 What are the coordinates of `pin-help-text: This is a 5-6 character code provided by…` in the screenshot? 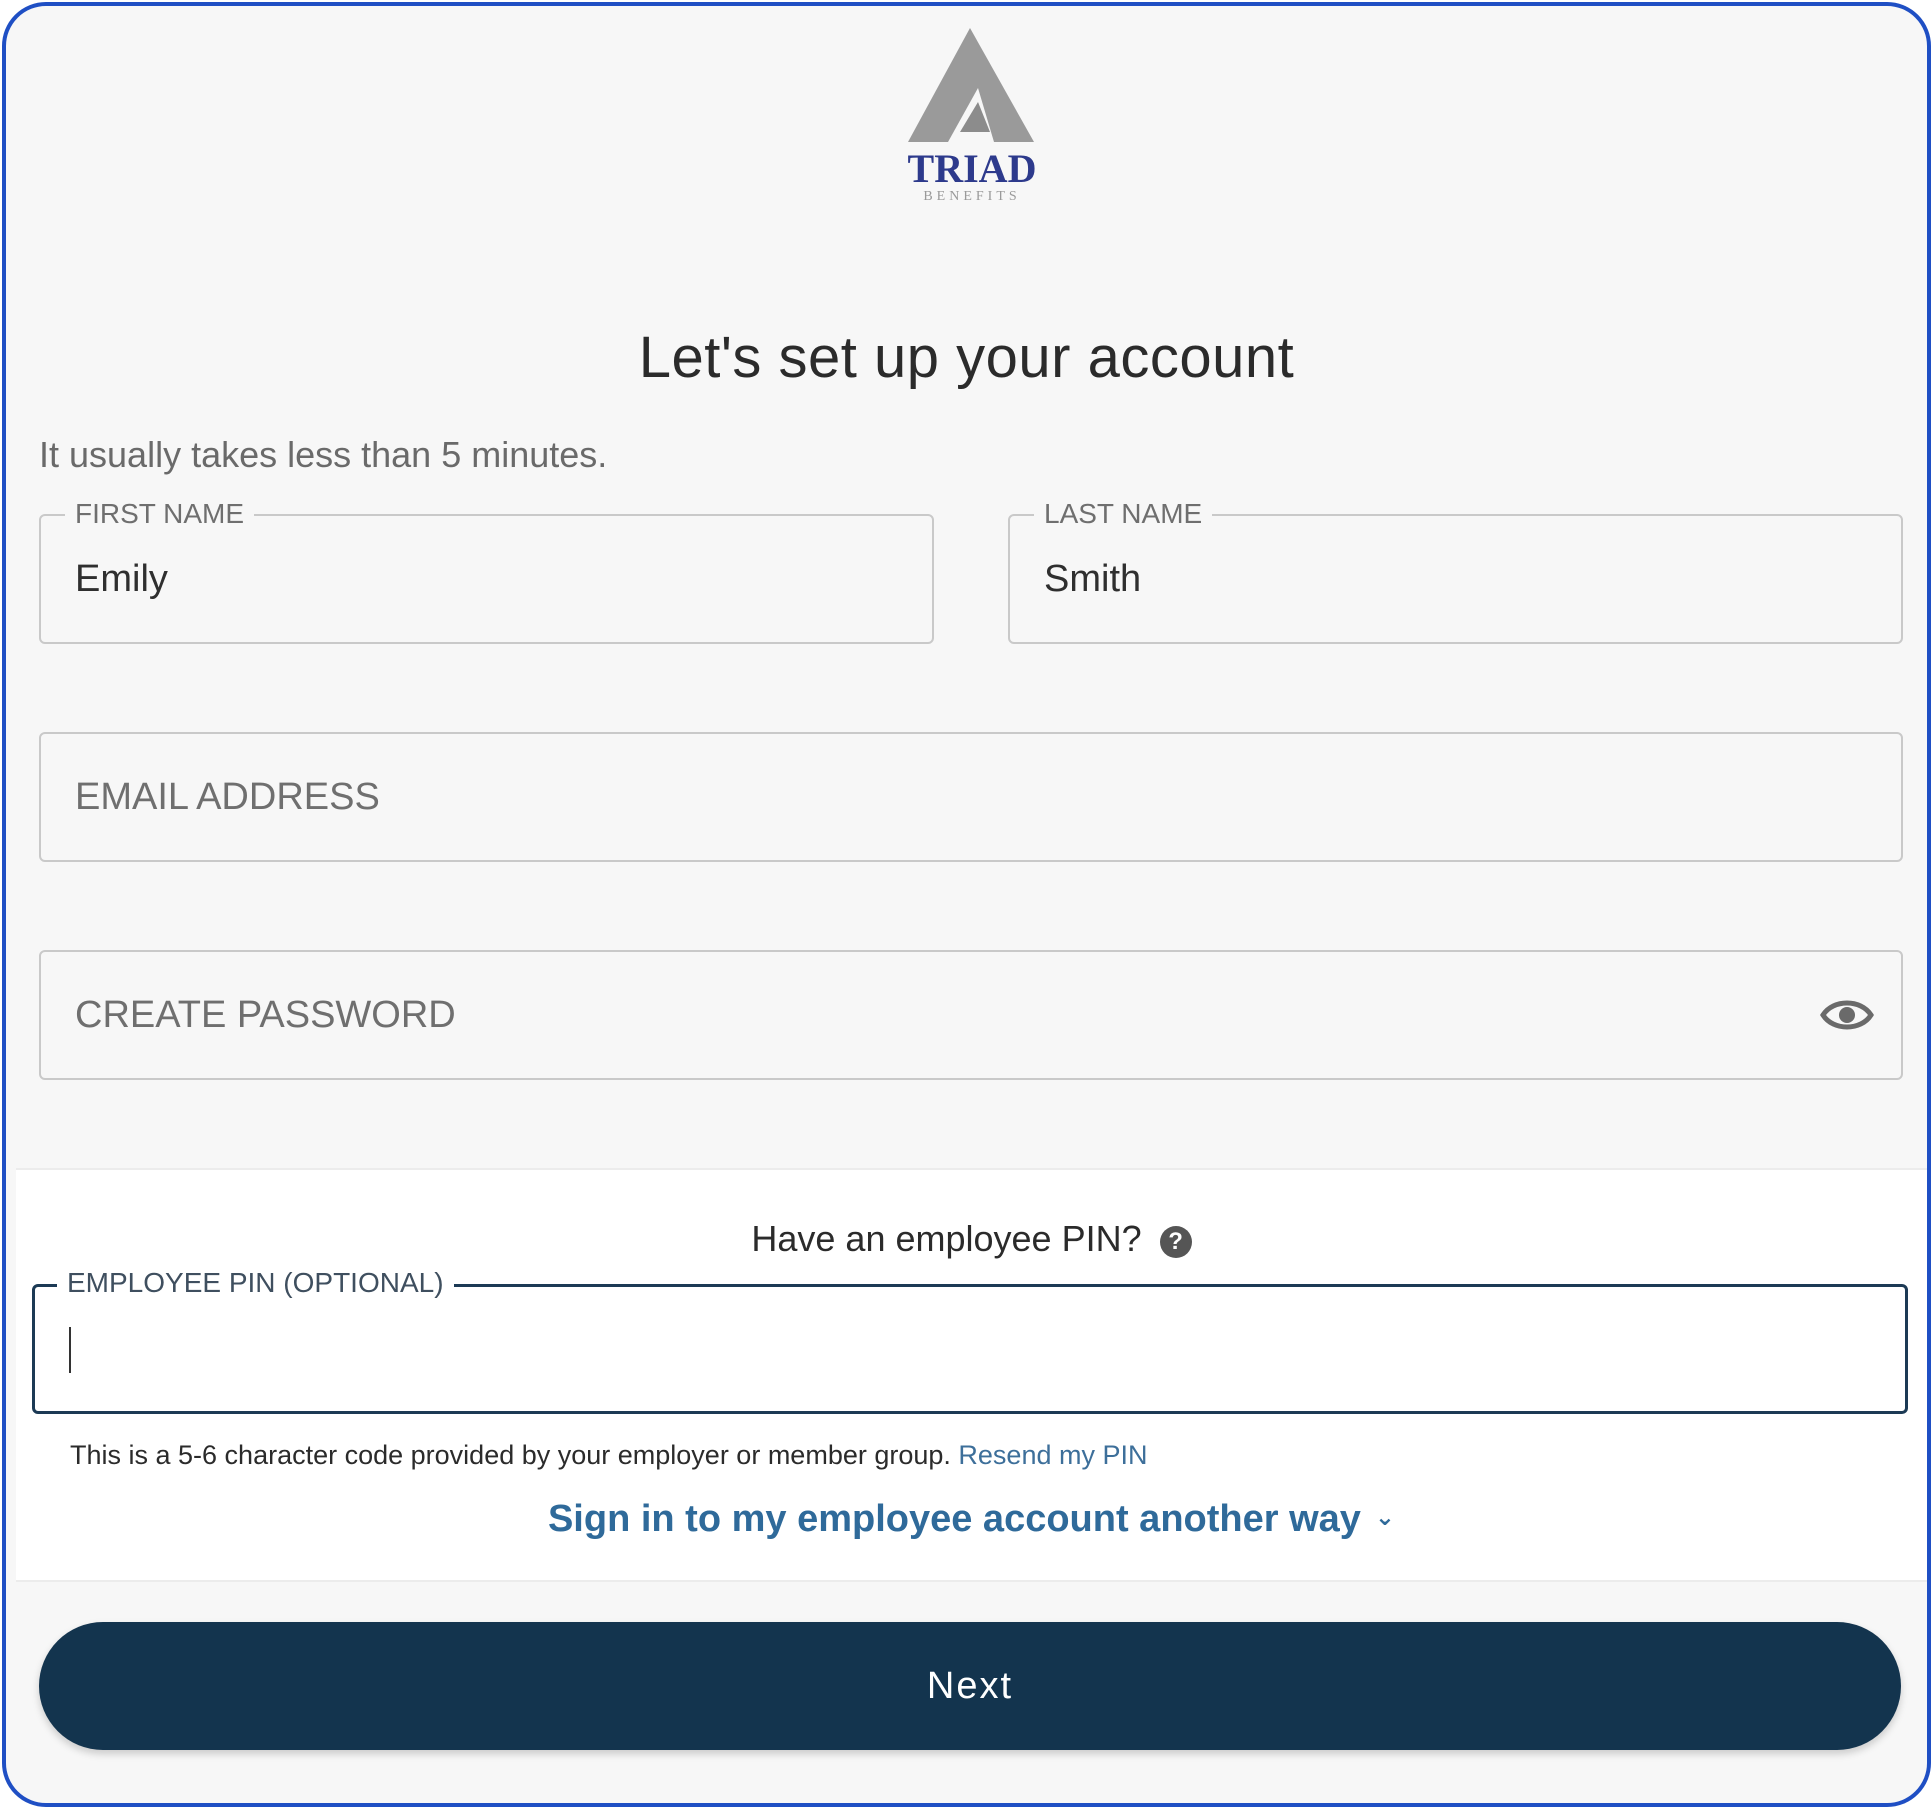 It's located at (609, 1455).